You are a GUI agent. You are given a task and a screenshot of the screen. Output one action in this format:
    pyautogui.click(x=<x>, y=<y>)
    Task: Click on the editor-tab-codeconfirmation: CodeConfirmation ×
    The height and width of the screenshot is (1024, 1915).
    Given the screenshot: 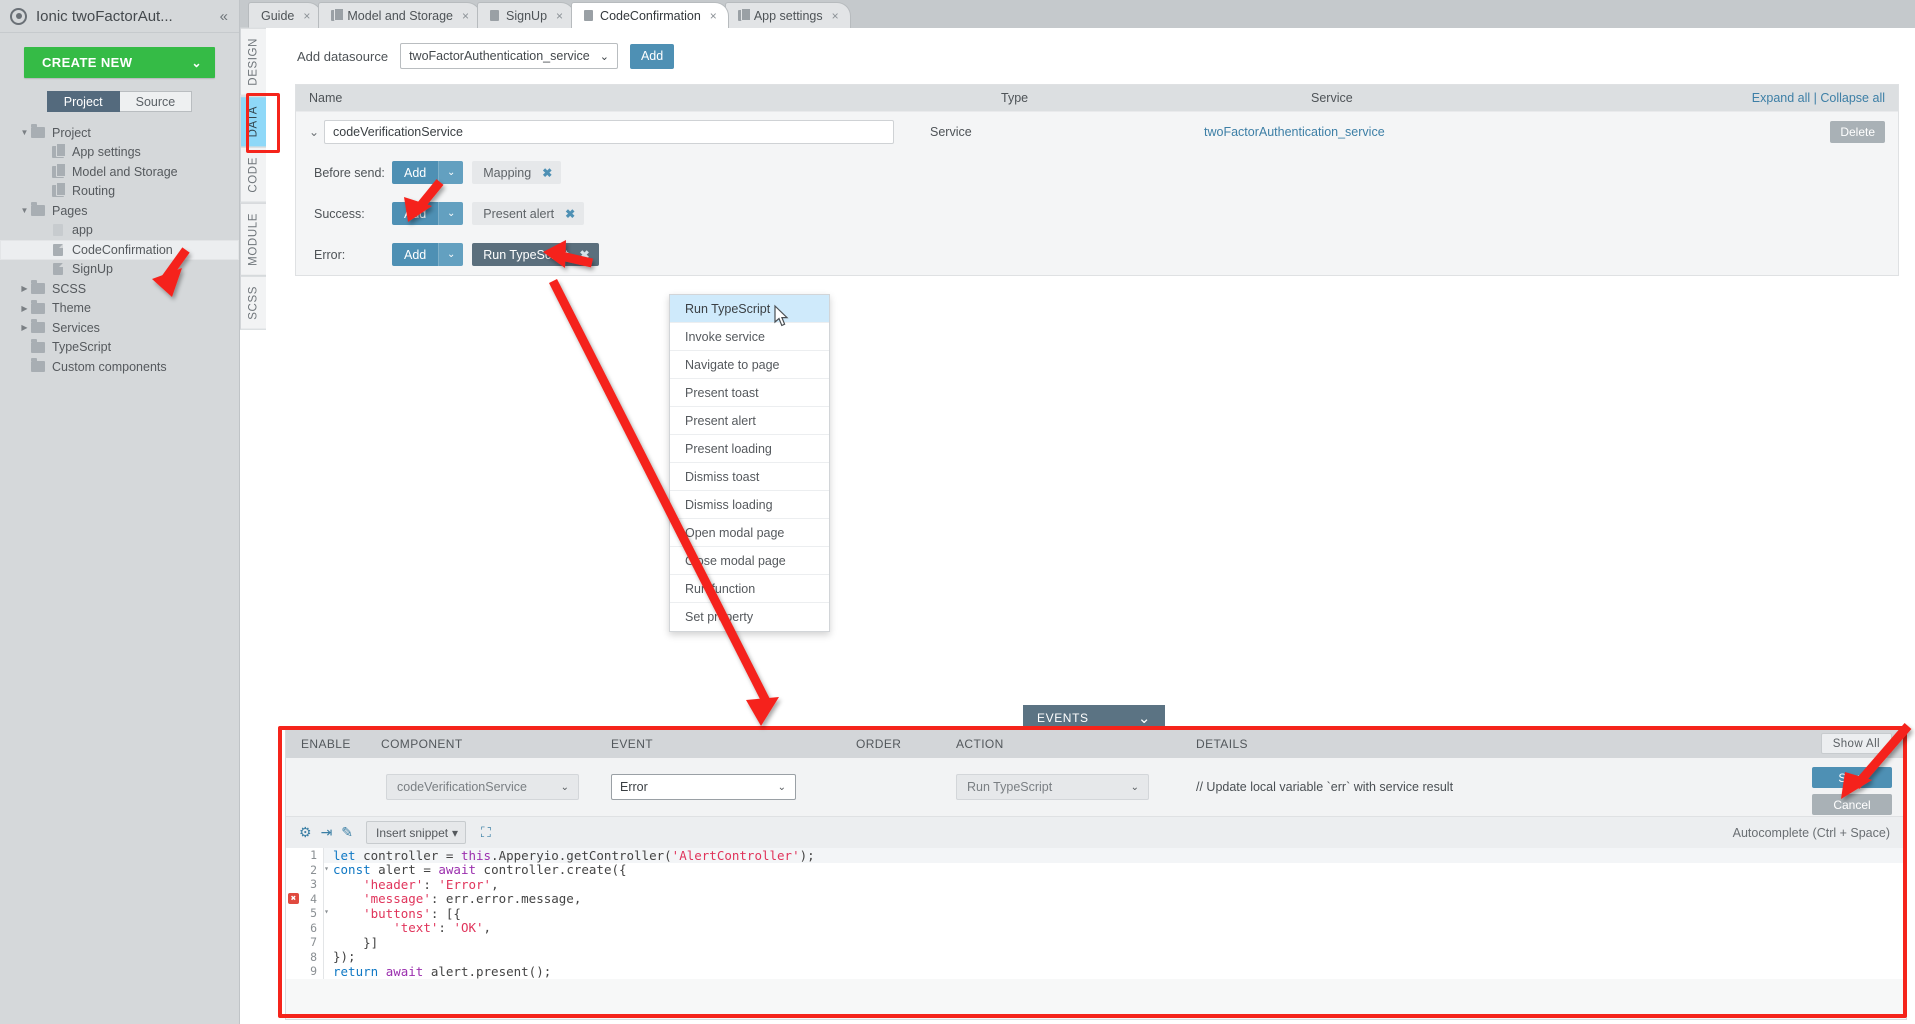 What is the action you would take?
    pyautogui.click(x=650, y=15)
    